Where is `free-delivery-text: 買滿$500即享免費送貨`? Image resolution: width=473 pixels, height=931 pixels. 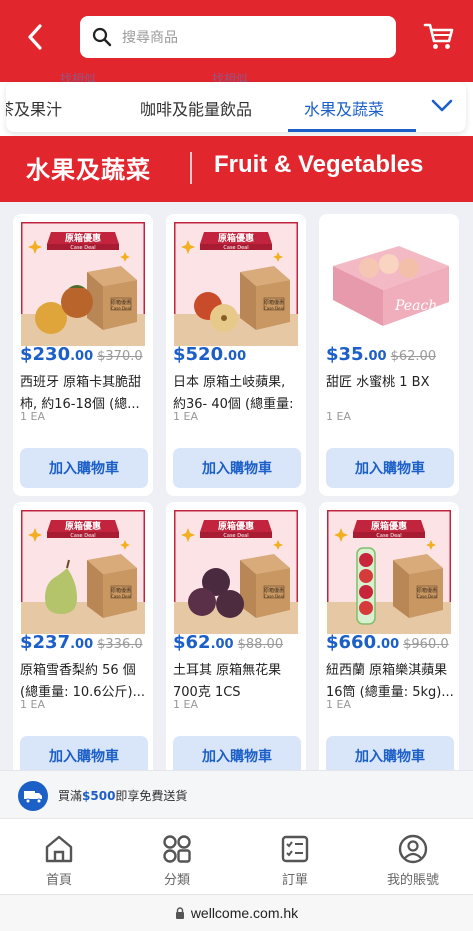
free-delivery-text: 買滿$500即享免費送貨 is located at coordinates (122, 795).